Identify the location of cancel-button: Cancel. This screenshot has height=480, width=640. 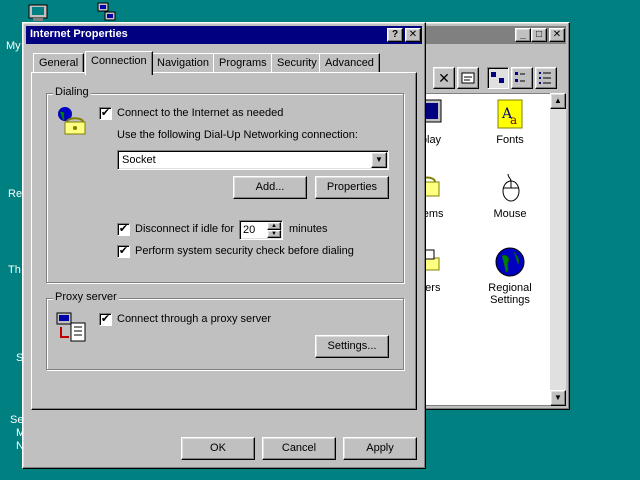
(299, 448).